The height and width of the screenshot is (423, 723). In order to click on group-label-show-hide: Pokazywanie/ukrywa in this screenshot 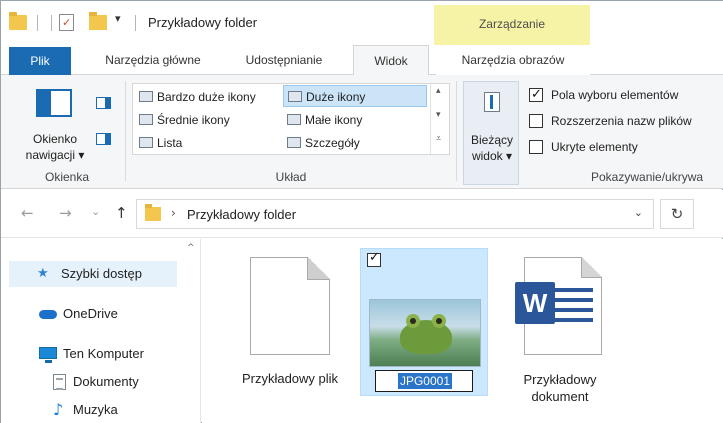, I will do `click(647, 177)`.